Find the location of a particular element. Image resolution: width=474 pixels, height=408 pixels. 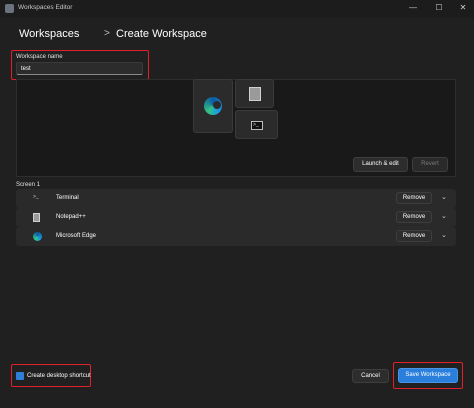

app-name: Terminal is located at coordinates (67, 198).